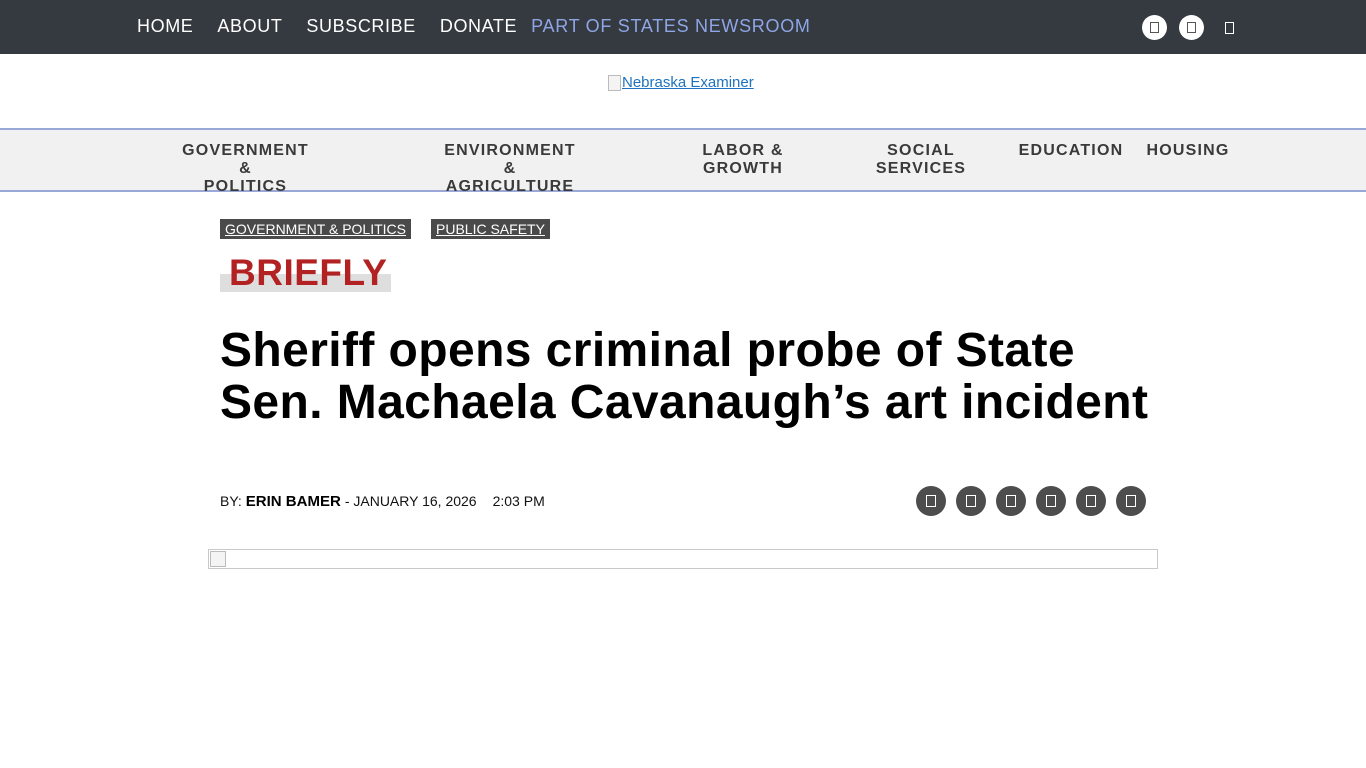  I want to click on category-label: AGRICULTURE, so click(510, 186).